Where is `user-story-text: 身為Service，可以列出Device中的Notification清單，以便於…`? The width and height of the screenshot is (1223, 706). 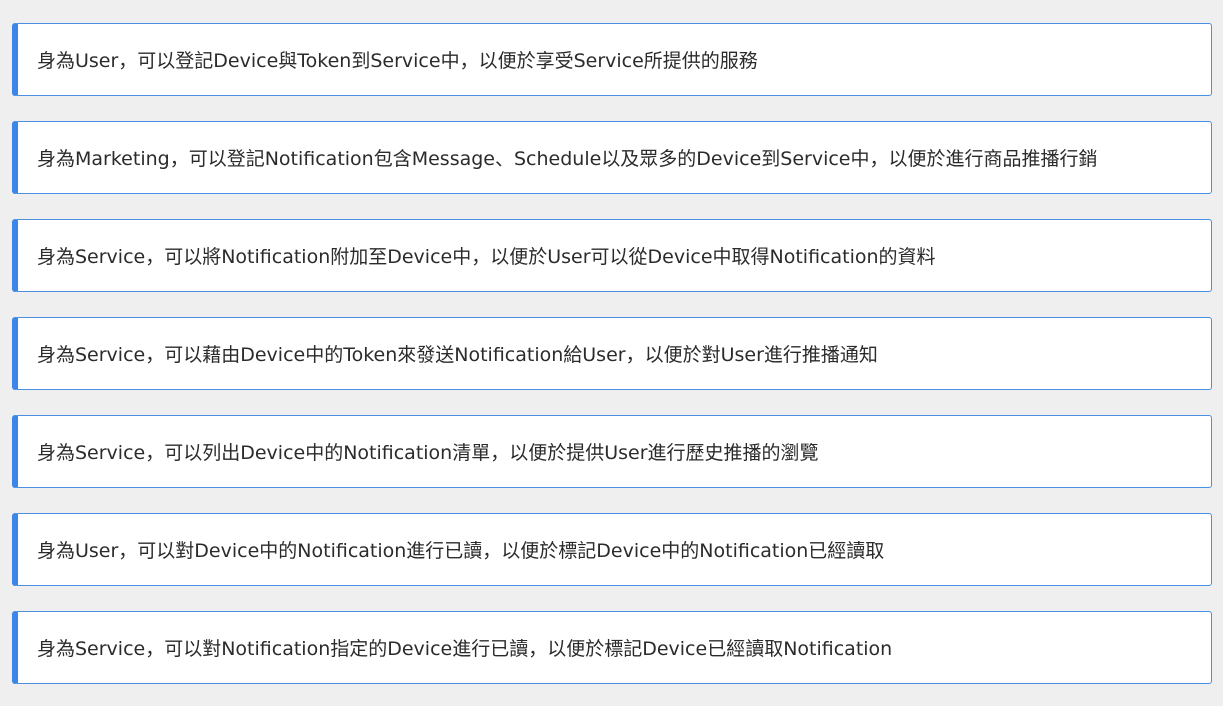 user-story-text: 身為Service，可以列出Device中的Notification清單，以便於… is located at coordinates (428, 453).